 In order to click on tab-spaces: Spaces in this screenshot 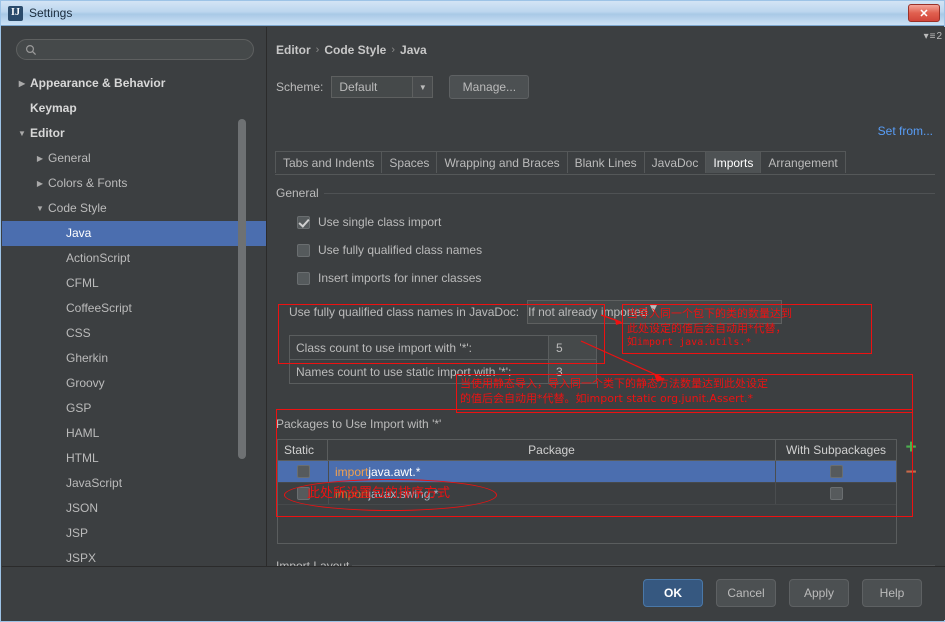, I will do `click(409, 162)`.